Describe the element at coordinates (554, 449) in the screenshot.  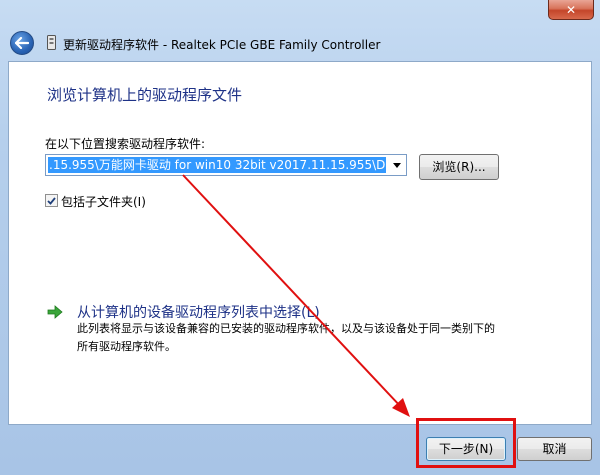
I see `cancel-button: 取消` at that location.